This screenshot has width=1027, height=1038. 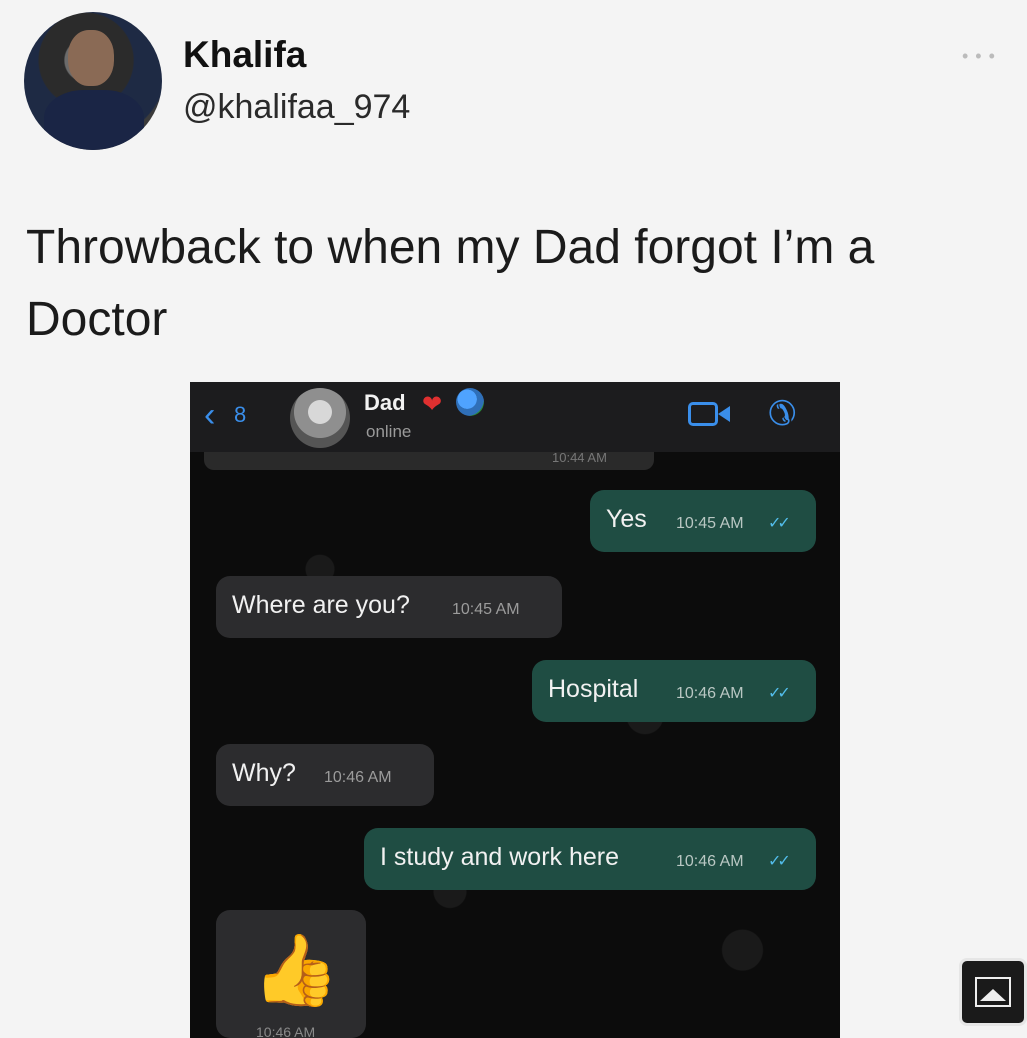 I want to click on message-text: I study and work here, so click(x=500, y=857).